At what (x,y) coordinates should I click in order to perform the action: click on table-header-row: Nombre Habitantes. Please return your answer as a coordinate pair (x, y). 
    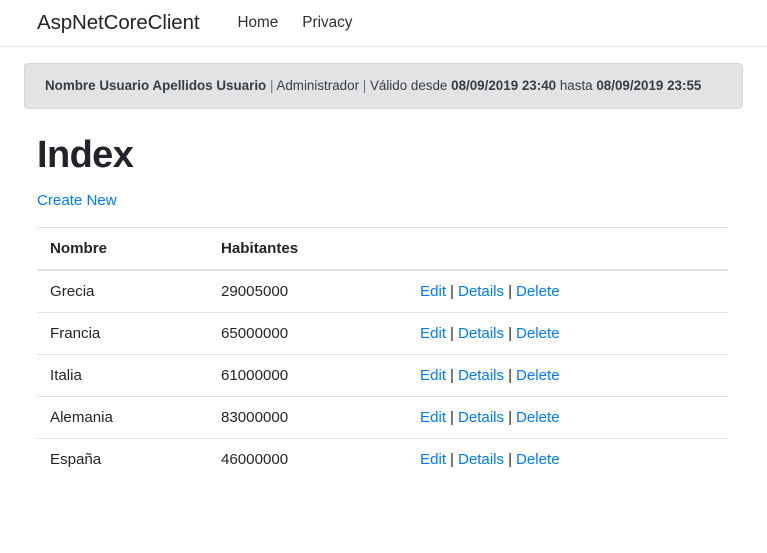
    Looking at the image, I should click on (382, 248).